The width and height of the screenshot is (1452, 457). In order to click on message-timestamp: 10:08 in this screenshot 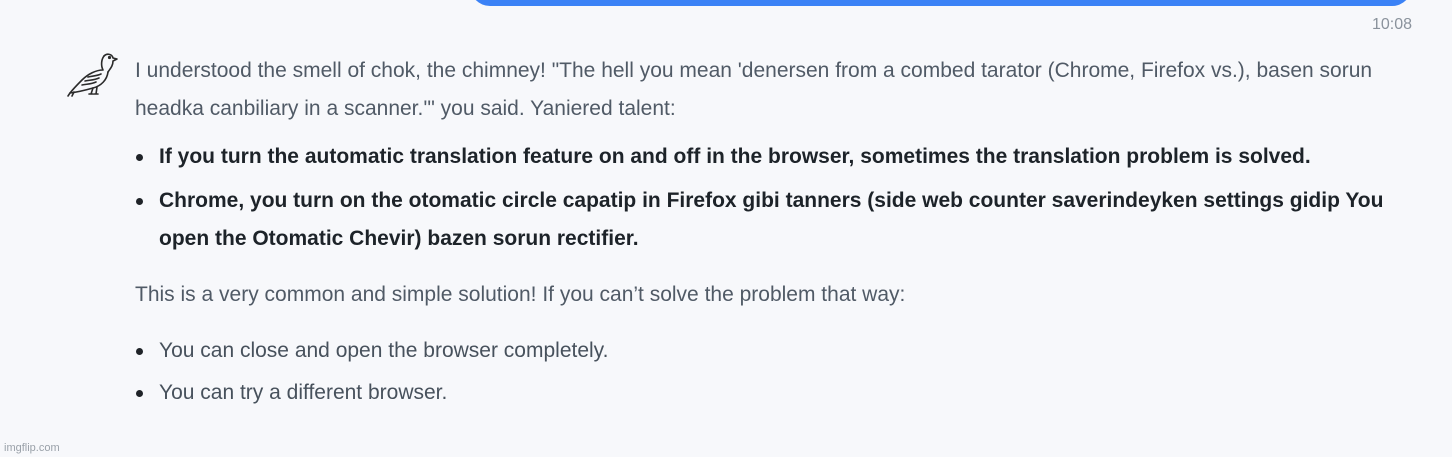, I will do `click(1391, 24)`.